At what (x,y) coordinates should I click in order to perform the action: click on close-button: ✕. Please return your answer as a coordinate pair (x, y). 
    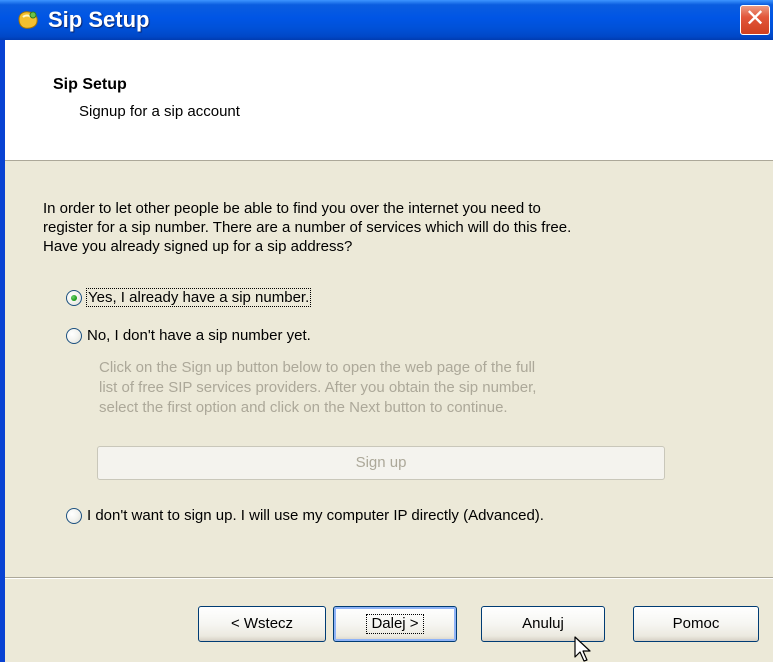
    Looking at the image, I should click on (755, 20).